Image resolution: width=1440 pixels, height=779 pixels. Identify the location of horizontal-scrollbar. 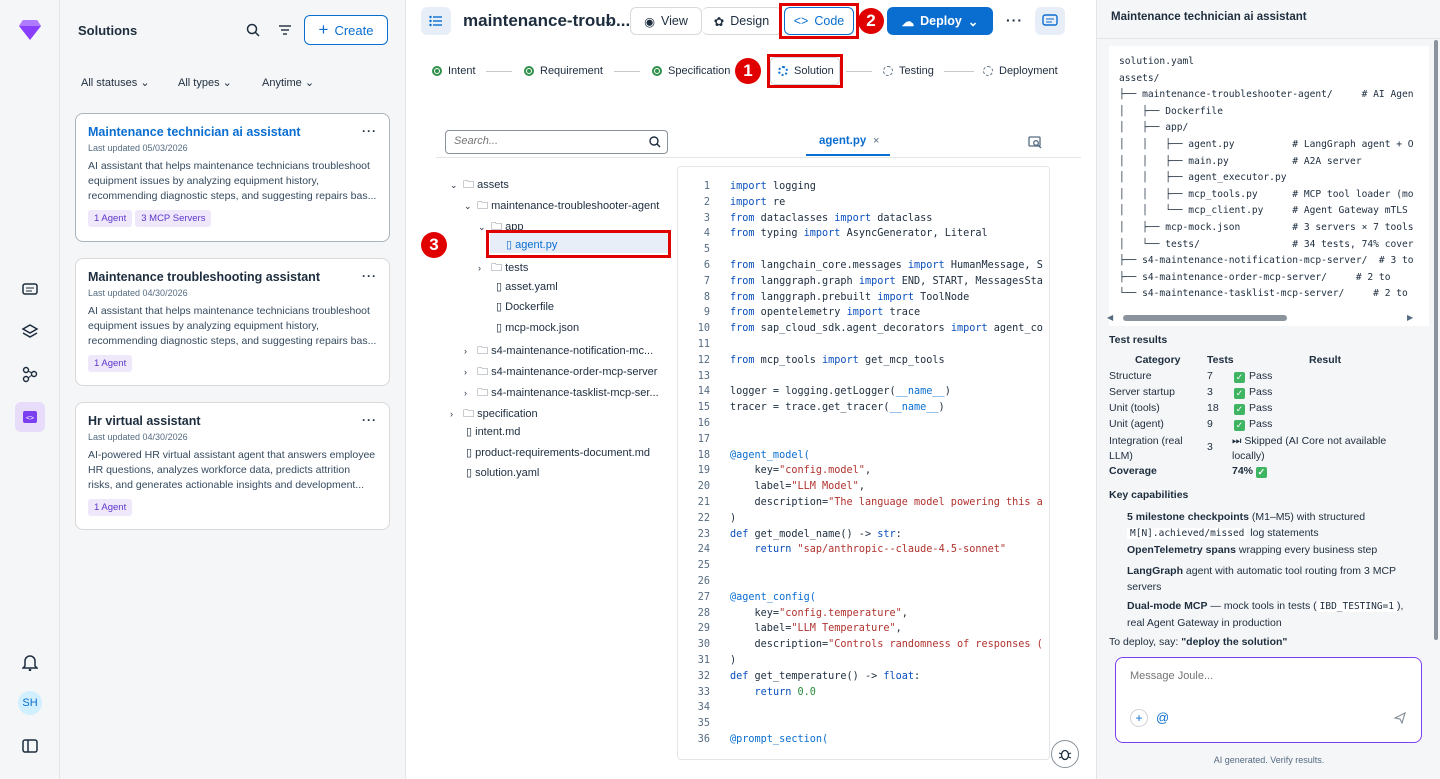
(1205, 318).